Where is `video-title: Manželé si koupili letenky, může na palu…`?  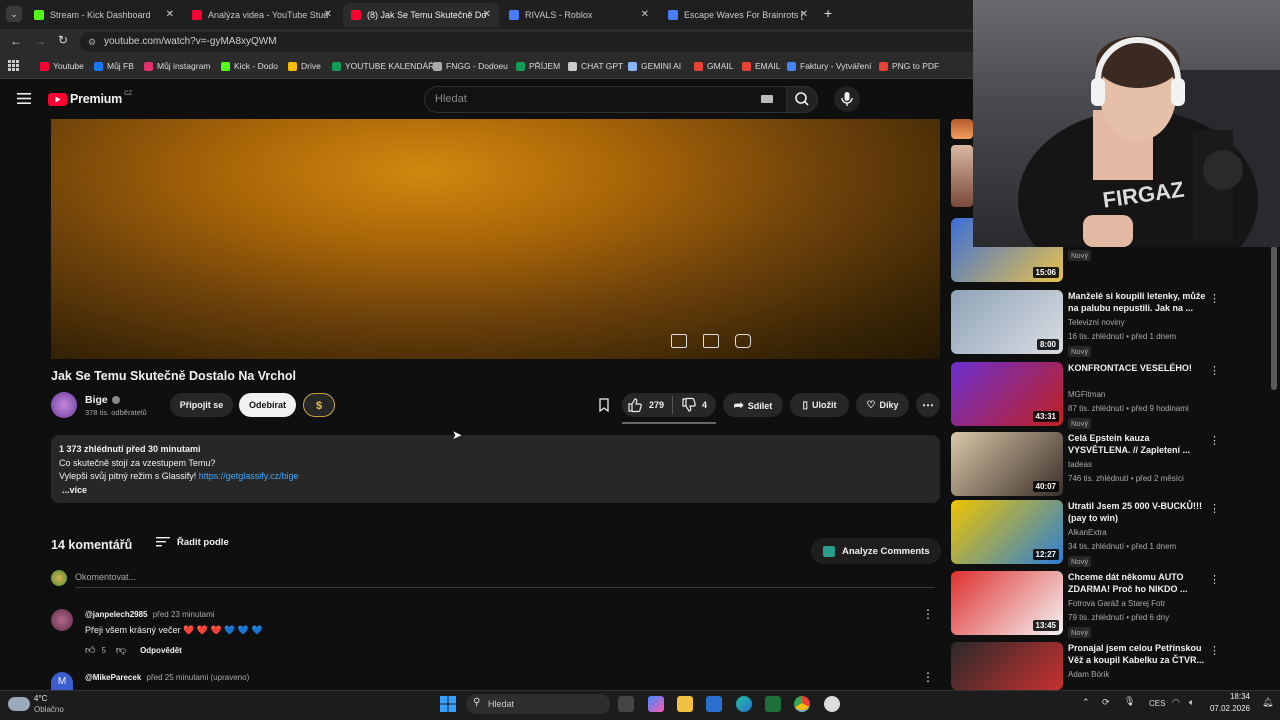
video-title: Manželé si koupili letenky, může na palu… is located at coordinates (1138, 302).